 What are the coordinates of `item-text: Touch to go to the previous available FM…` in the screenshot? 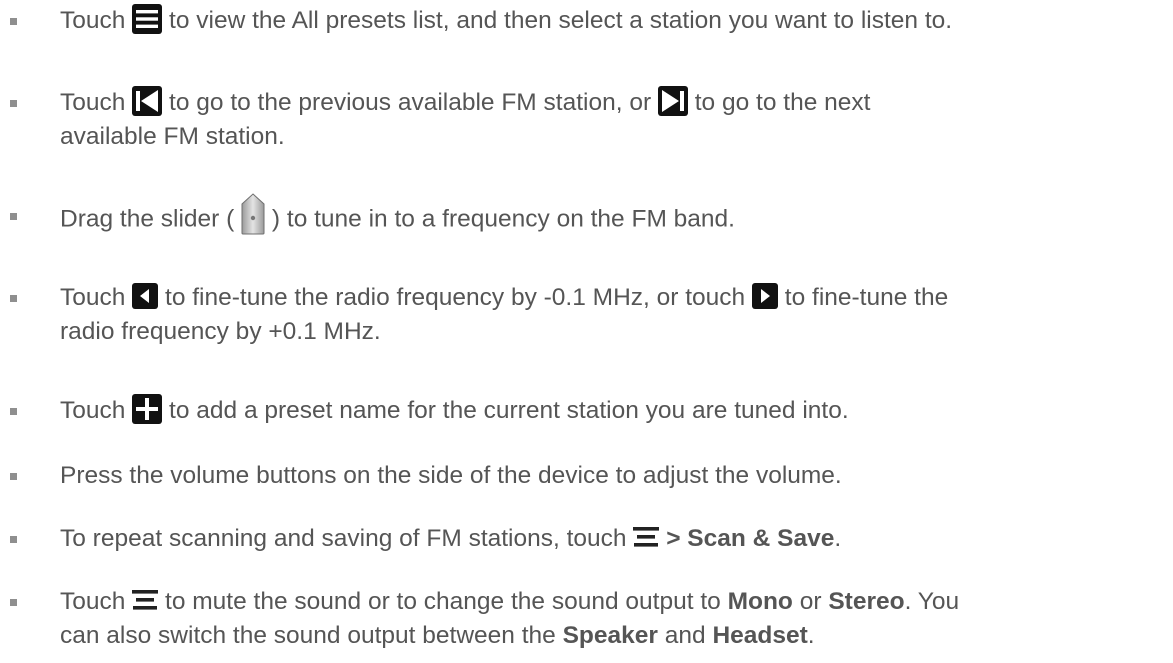 It's located at (612, 119).